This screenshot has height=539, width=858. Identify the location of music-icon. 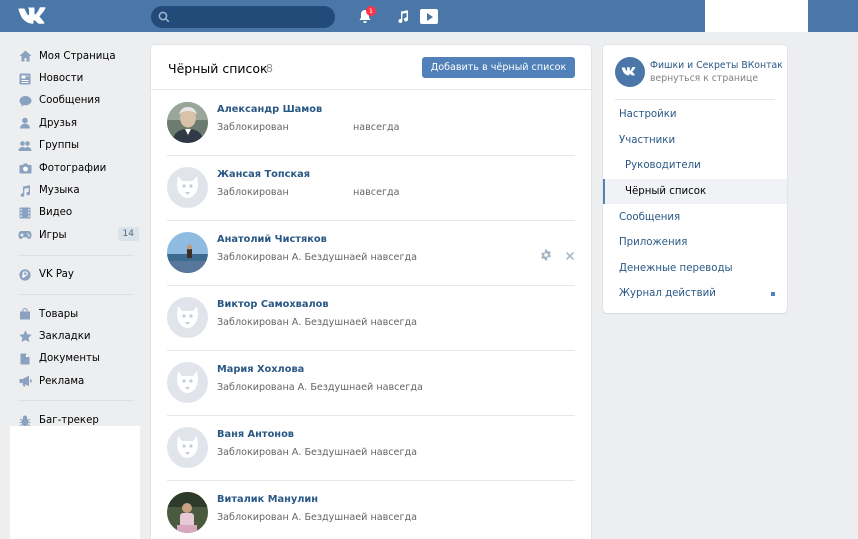
(25, 191).